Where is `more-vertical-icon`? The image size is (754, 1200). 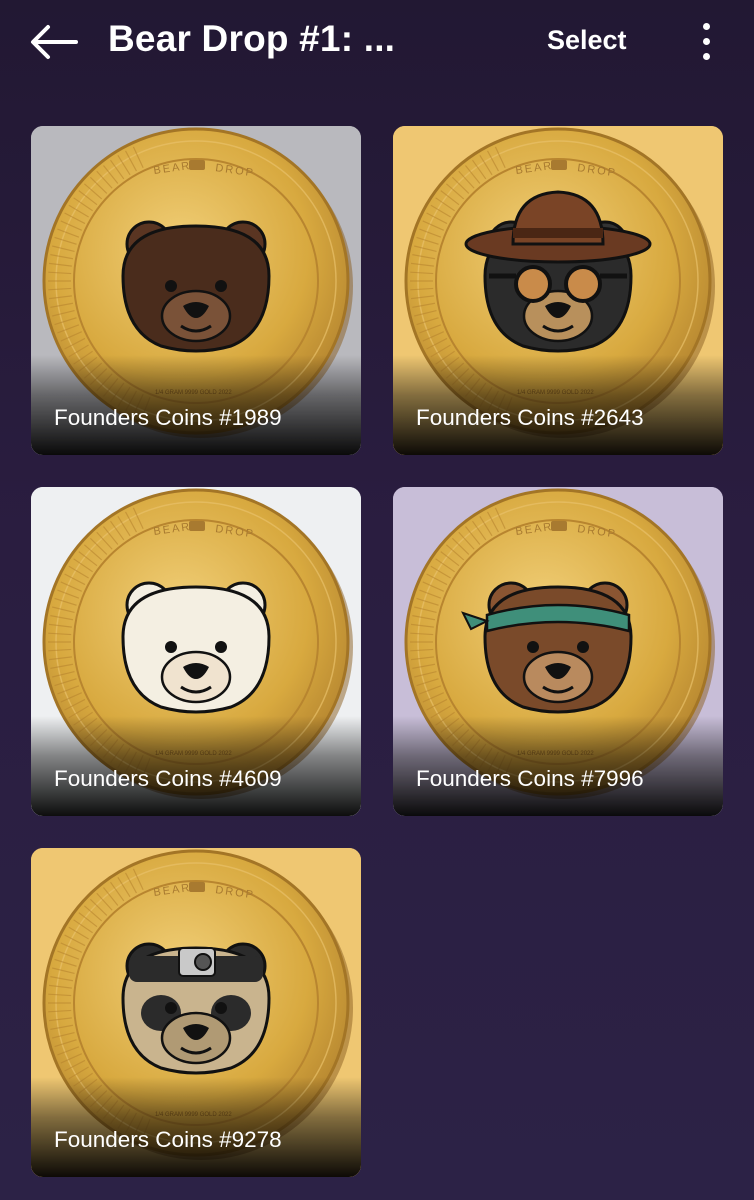
more-vertical-icon is located at coordinates (706, 26).